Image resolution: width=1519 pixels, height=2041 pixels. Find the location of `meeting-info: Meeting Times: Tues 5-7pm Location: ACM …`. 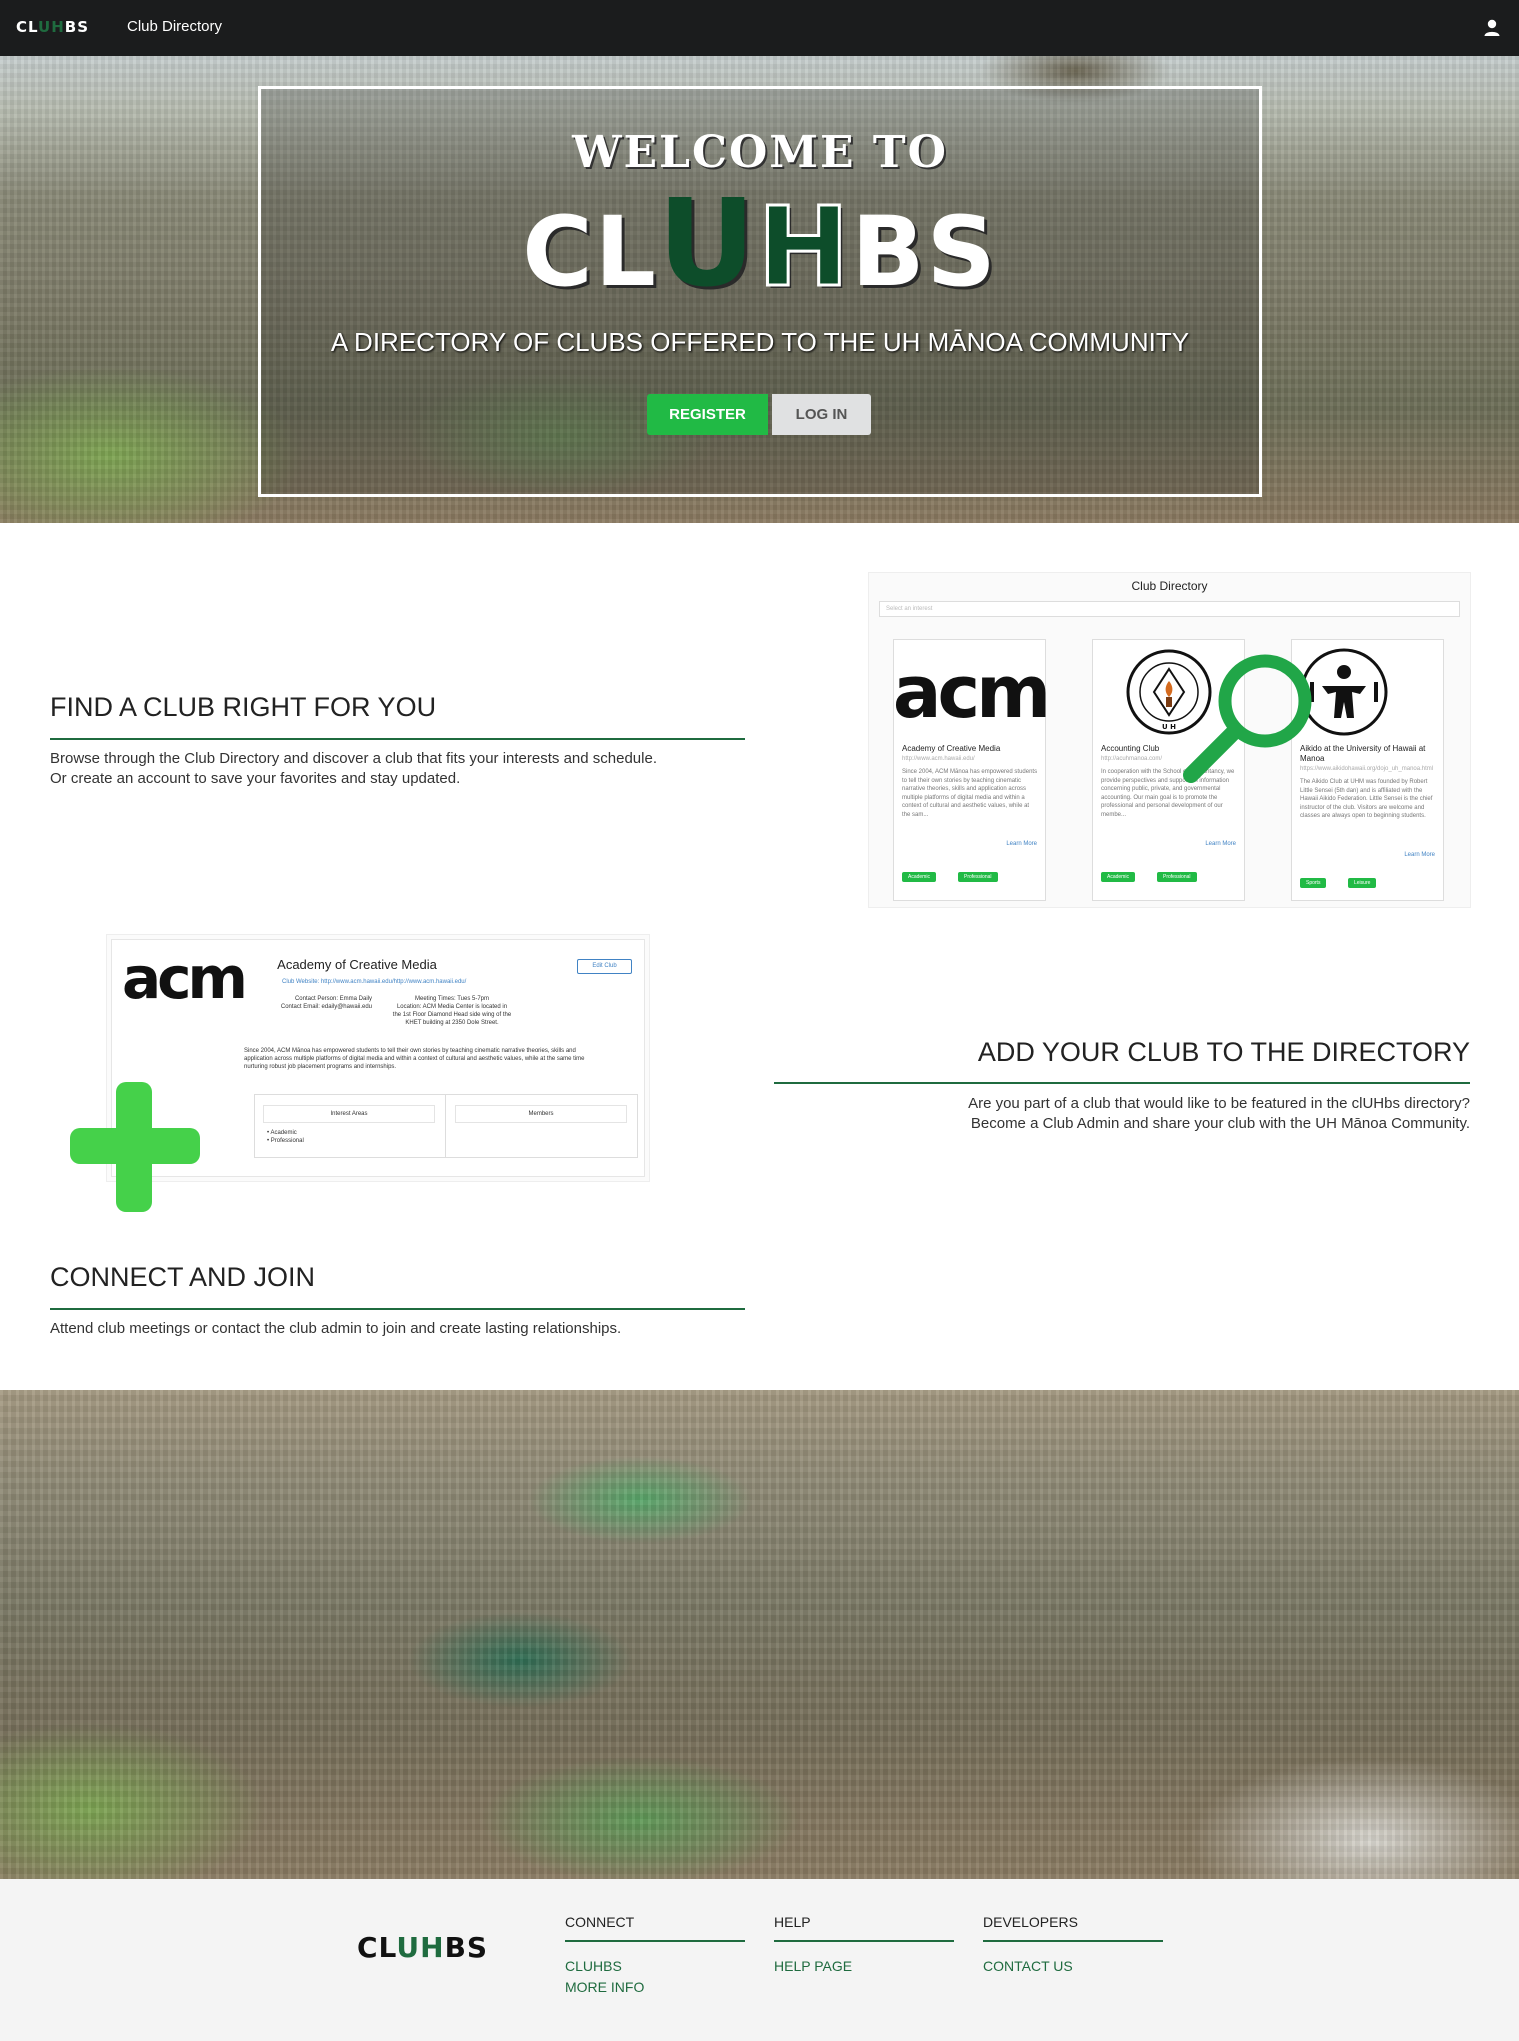

meeting-info: Meeting Times: Tues 5-7pm Location: ACM … is located at coordinates (452, 1011).